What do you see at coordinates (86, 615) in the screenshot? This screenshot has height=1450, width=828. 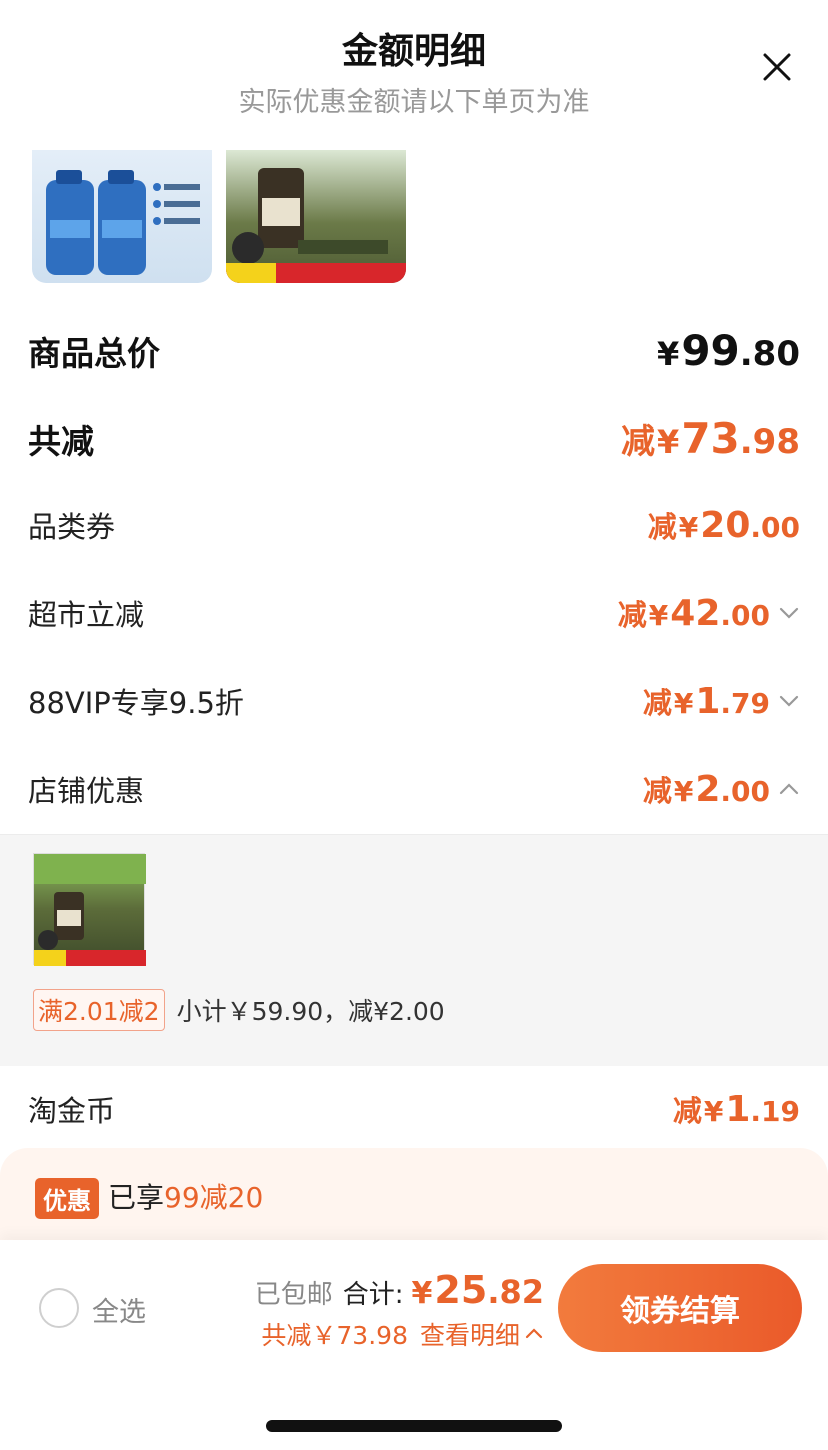 I see `supermarket-discount-label: 超市立减` at bounding box center [86, 615].